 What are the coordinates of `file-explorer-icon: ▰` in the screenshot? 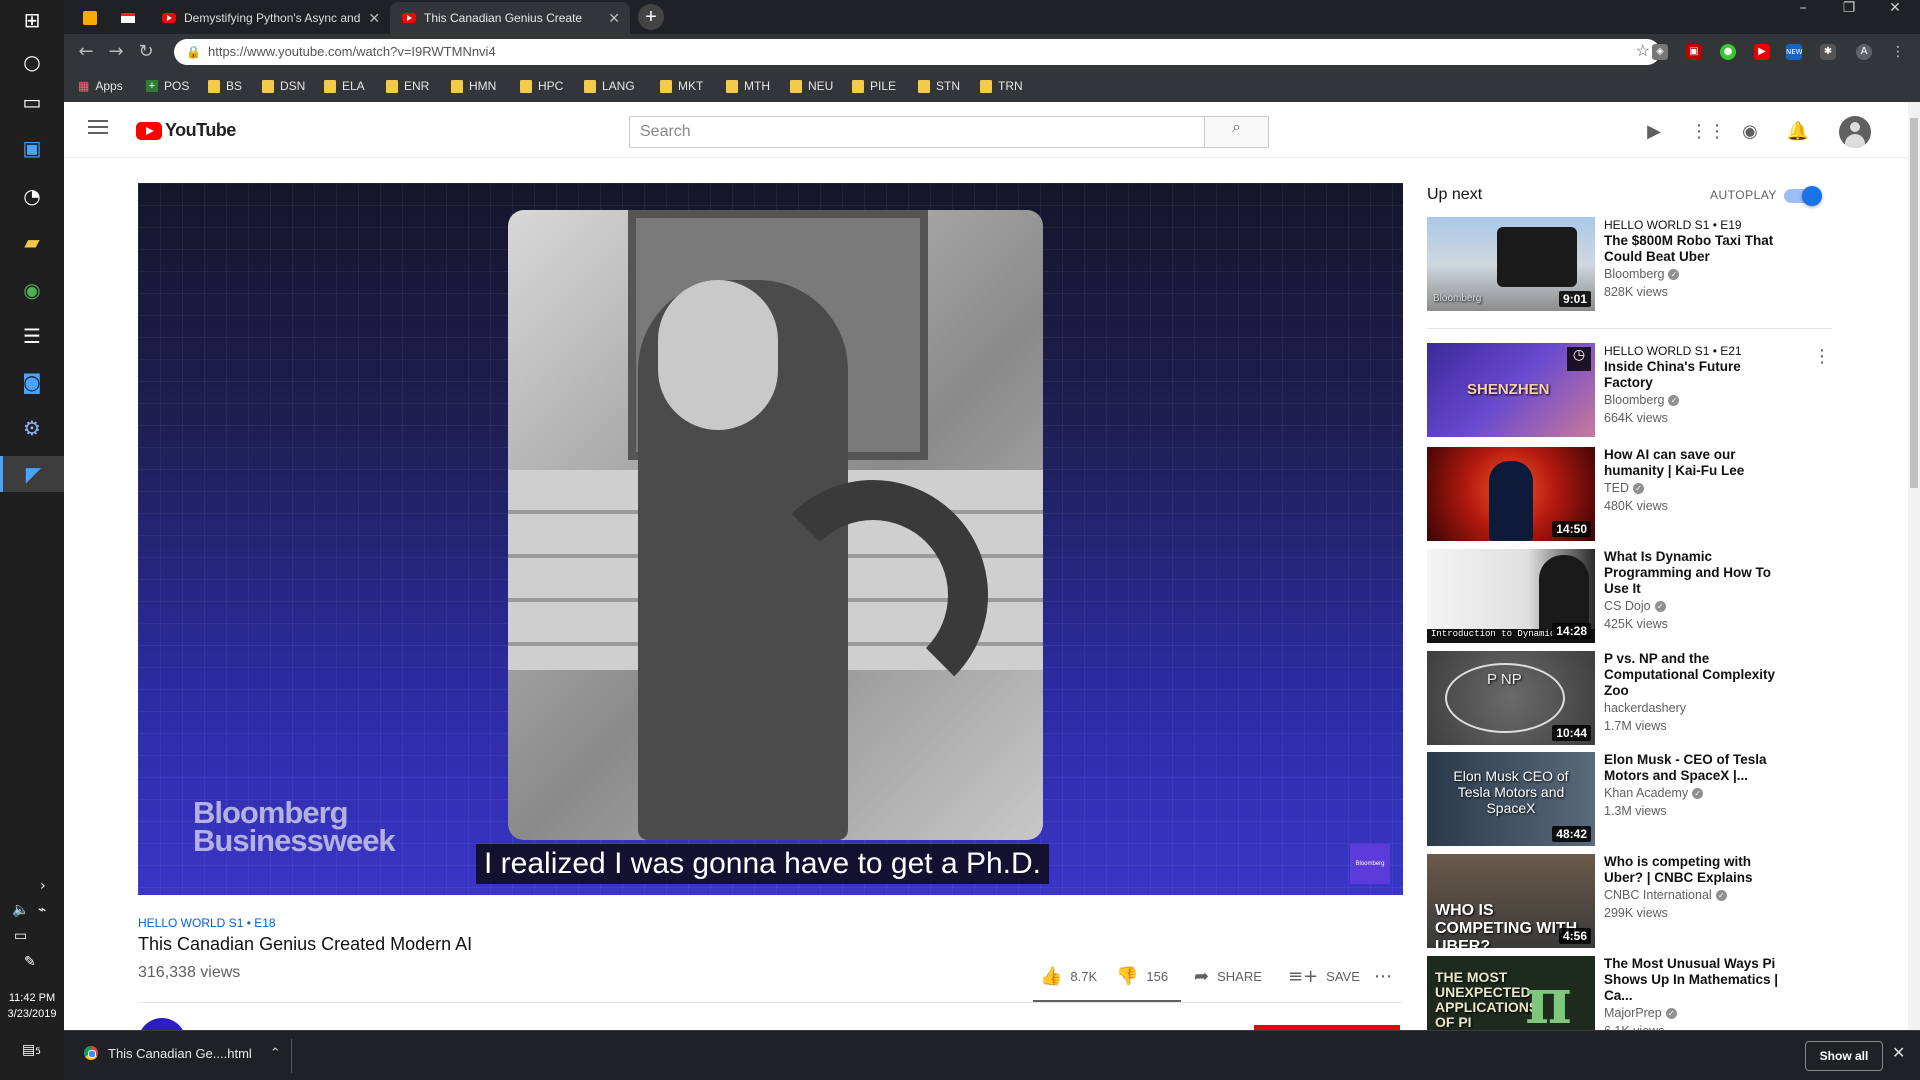 It's located at (32, 242).